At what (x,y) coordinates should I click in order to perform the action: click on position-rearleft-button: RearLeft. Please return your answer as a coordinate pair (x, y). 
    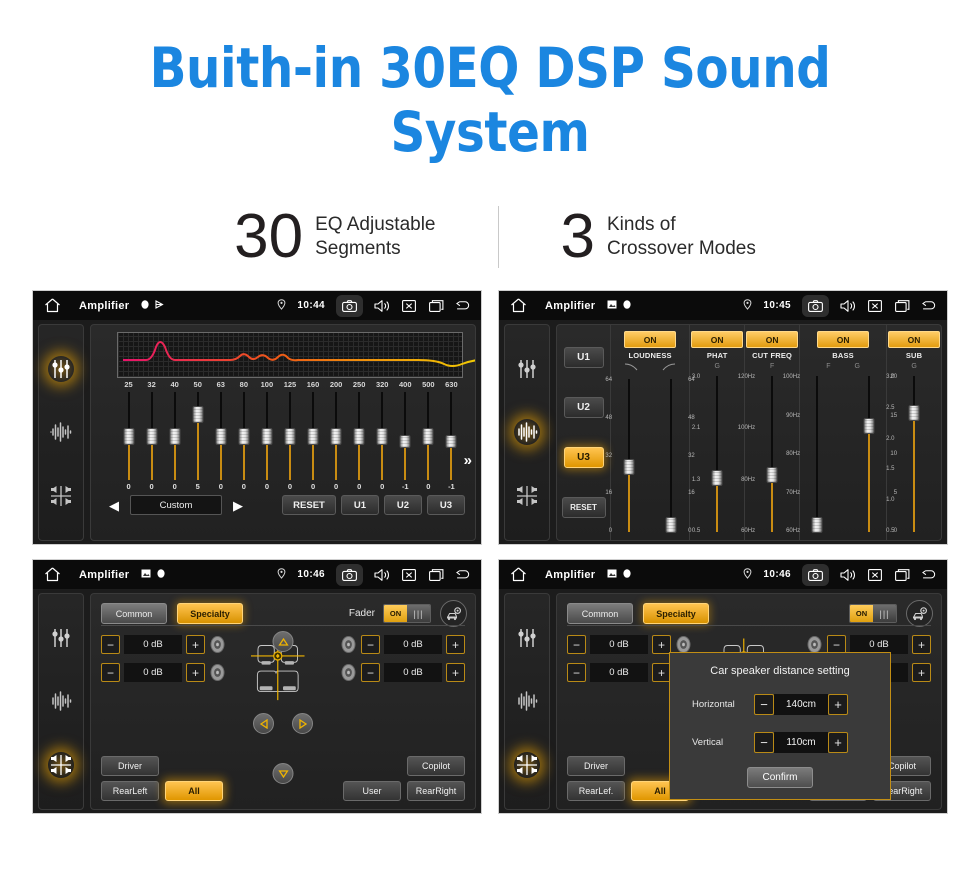
    Looking at the image, I should click on (130, 791).